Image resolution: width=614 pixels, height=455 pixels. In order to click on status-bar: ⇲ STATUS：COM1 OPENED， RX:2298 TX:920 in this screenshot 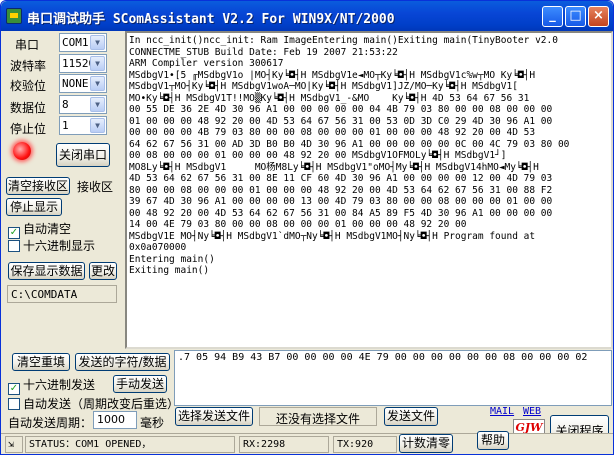, I will do `click(307, 443)`.